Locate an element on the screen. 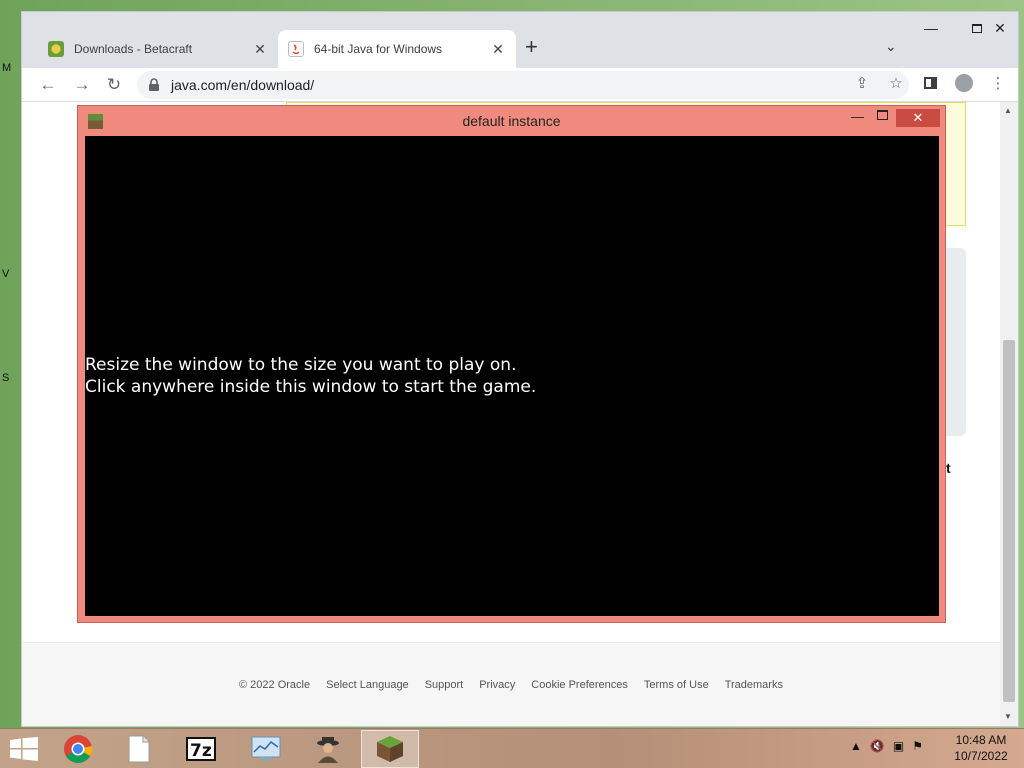  chrome-icon is located at coordinates (78, 749).